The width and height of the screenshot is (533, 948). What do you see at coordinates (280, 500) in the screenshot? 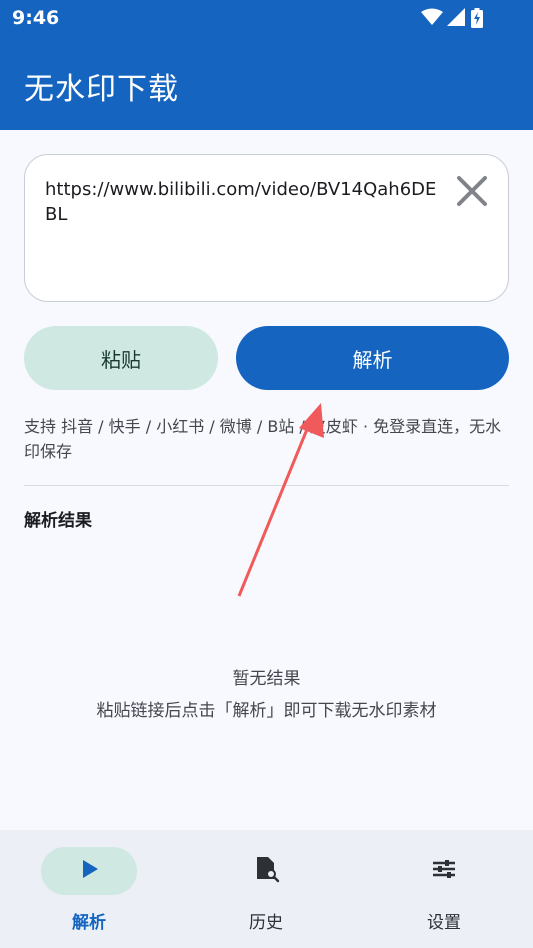
I see `annotation-arrow` at bounding box center [280, 500].